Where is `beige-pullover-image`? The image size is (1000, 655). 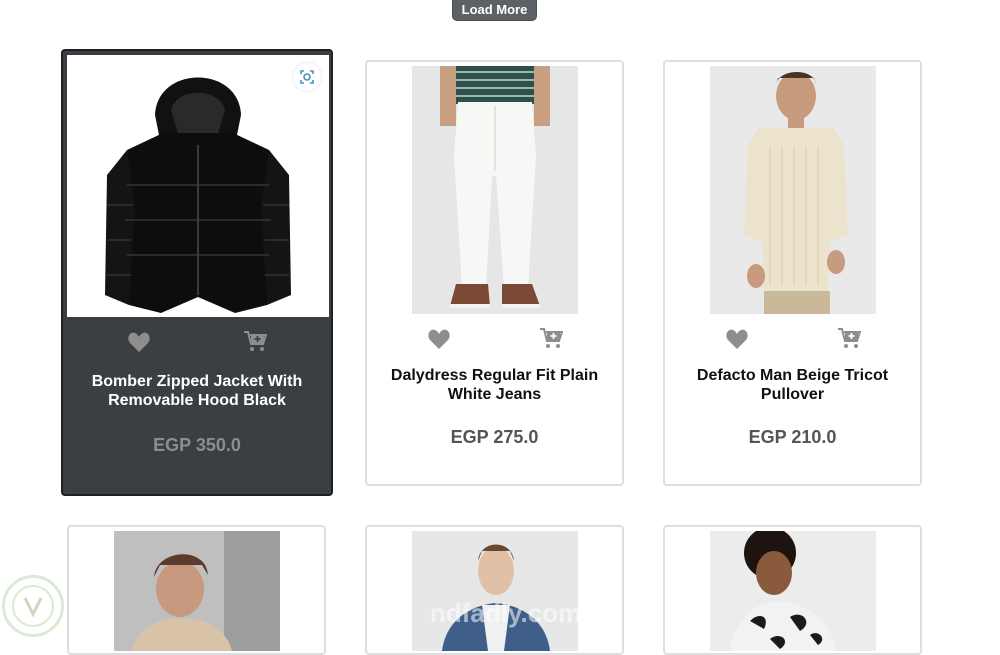
beige-pullover-image is located at coordinates (793, 190).